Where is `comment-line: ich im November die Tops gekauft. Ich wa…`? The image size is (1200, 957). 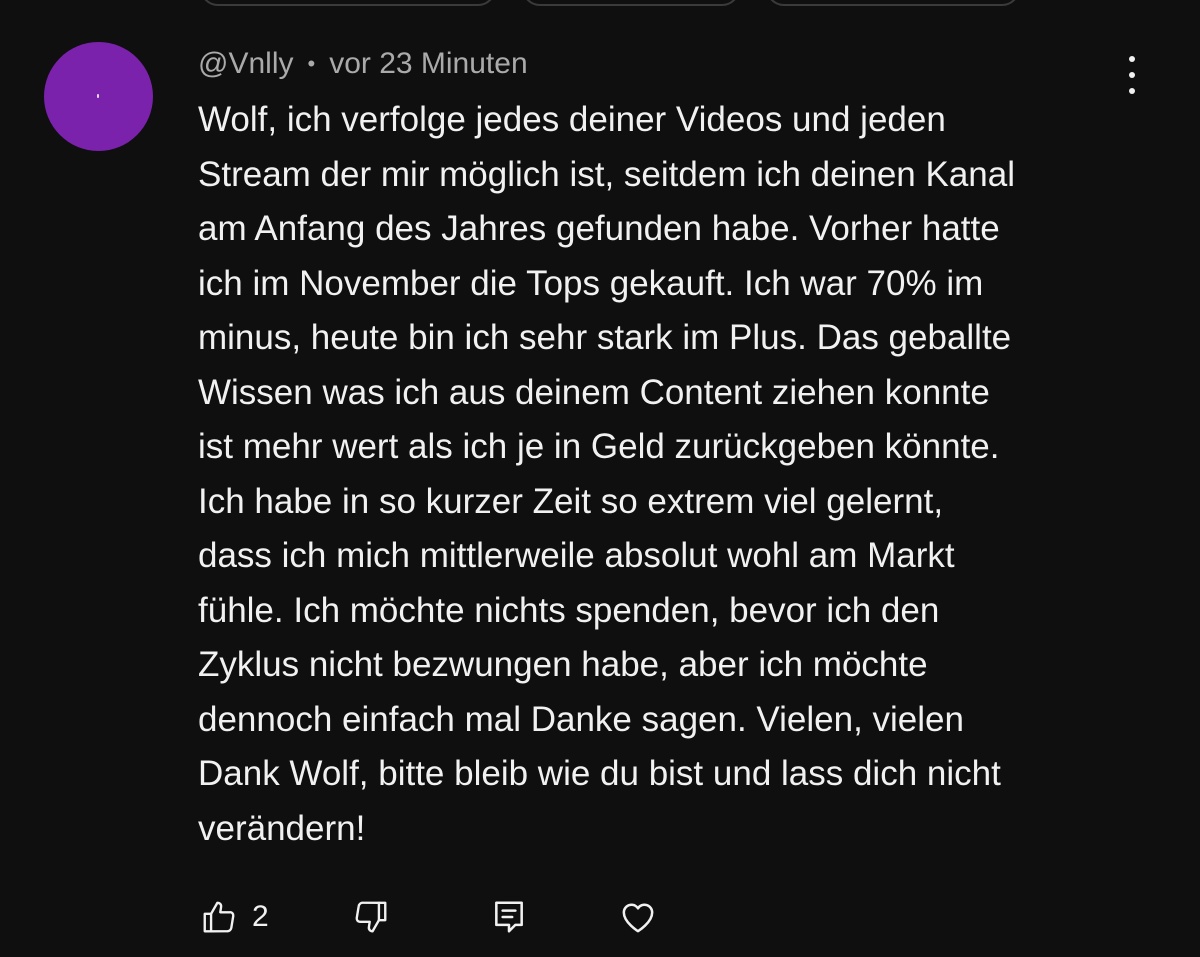 comment-line: ich im November die Tops gekauft. Ich wa… is located at coordinates (591, 283).